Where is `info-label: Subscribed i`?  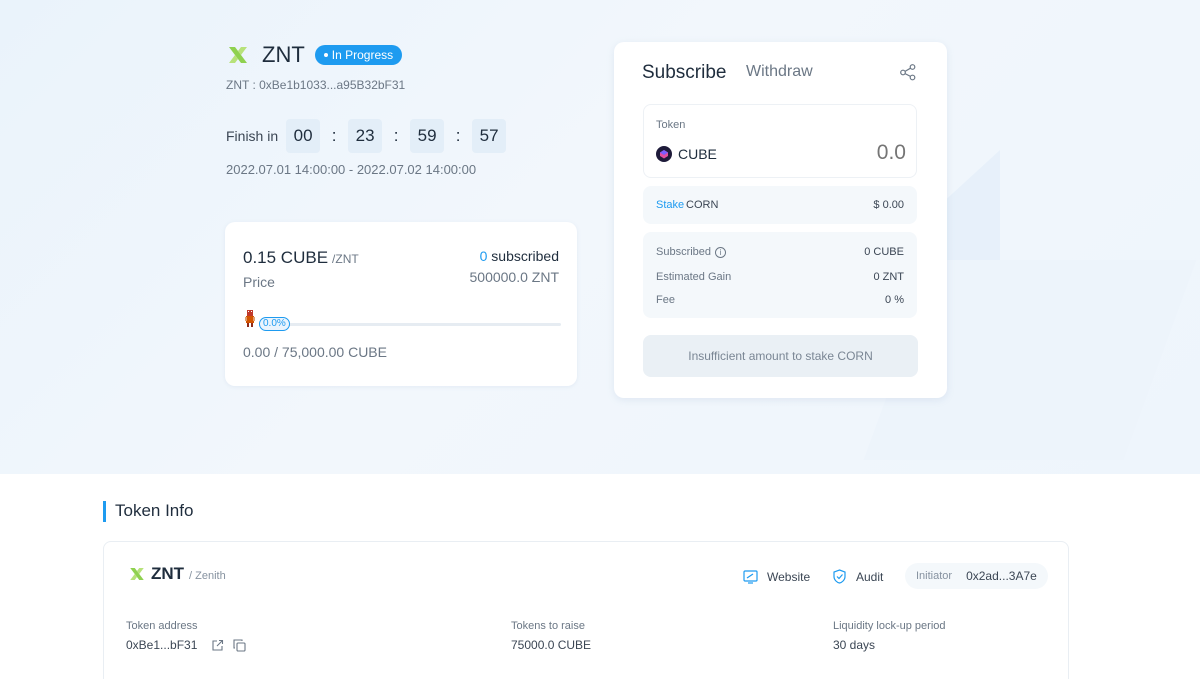 info-label: Subscribed i is located at coordinates (691, 252).